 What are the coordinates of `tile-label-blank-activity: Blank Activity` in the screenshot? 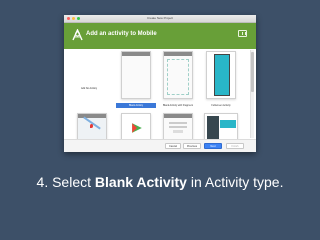 It's located at (136, 105).